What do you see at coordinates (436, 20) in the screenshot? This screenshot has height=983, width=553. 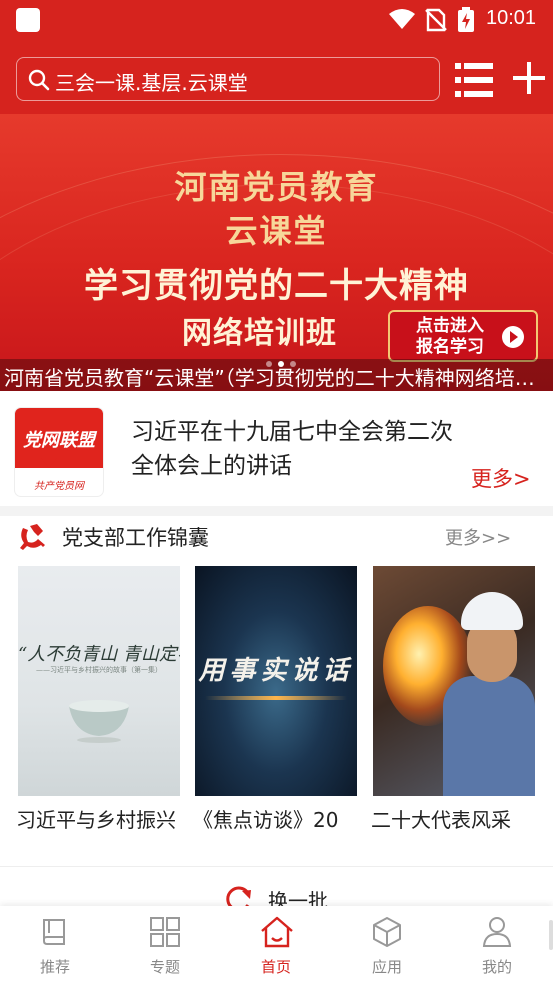 I see `no-sim-icon` at bounding box center [436, 20].